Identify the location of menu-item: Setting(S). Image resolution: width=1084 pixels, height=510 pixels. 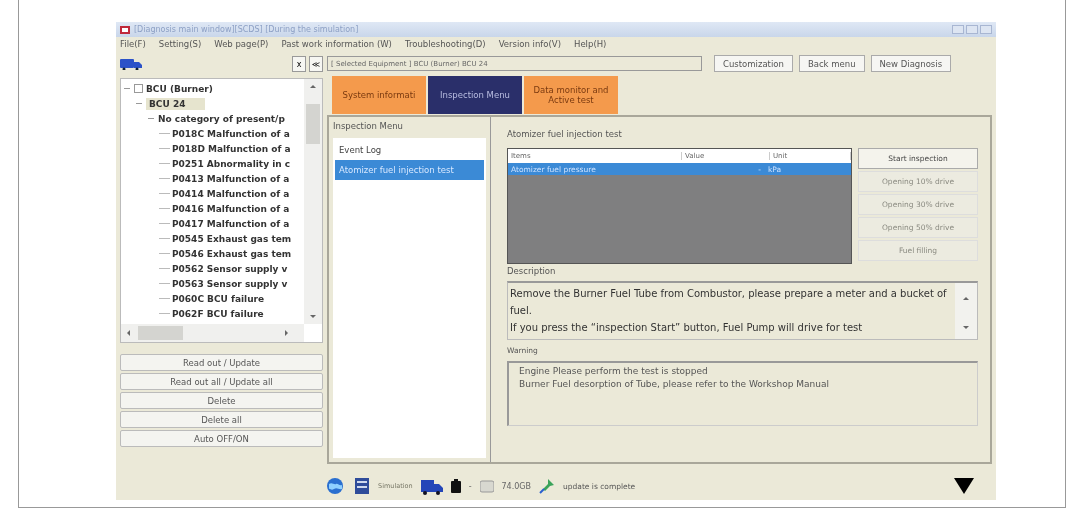
(180, 43).